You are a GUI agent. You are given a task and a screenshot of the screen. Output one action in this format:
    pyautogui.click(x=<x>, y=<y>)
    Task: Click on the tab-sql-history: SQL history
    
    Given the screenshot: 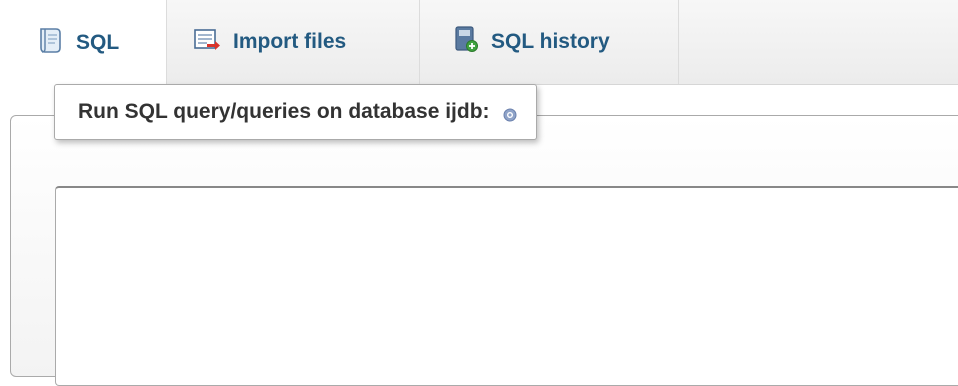 What is the action you would take?
    pyautogui.click(x=549, y=42)
    